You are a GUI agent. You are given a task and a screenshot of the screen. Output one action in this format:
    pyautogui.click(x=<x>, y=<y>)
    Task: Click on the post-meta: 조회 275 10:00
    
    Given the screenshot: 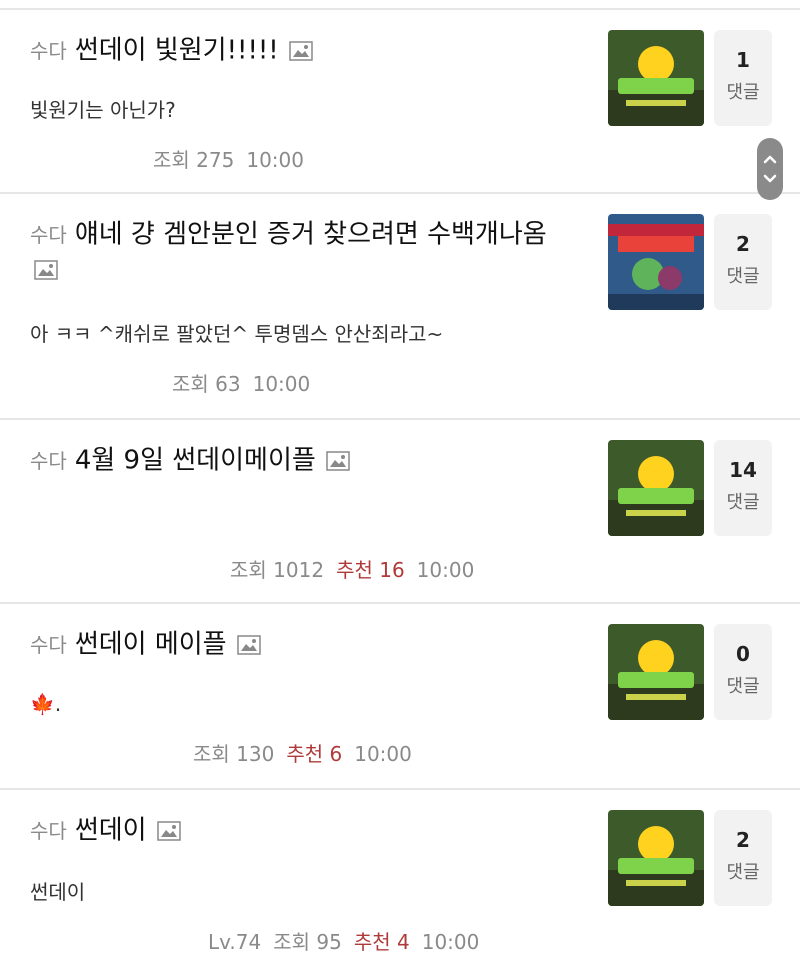 What is the action you would take?
    pyautogui.click(x=234, y=158)
    